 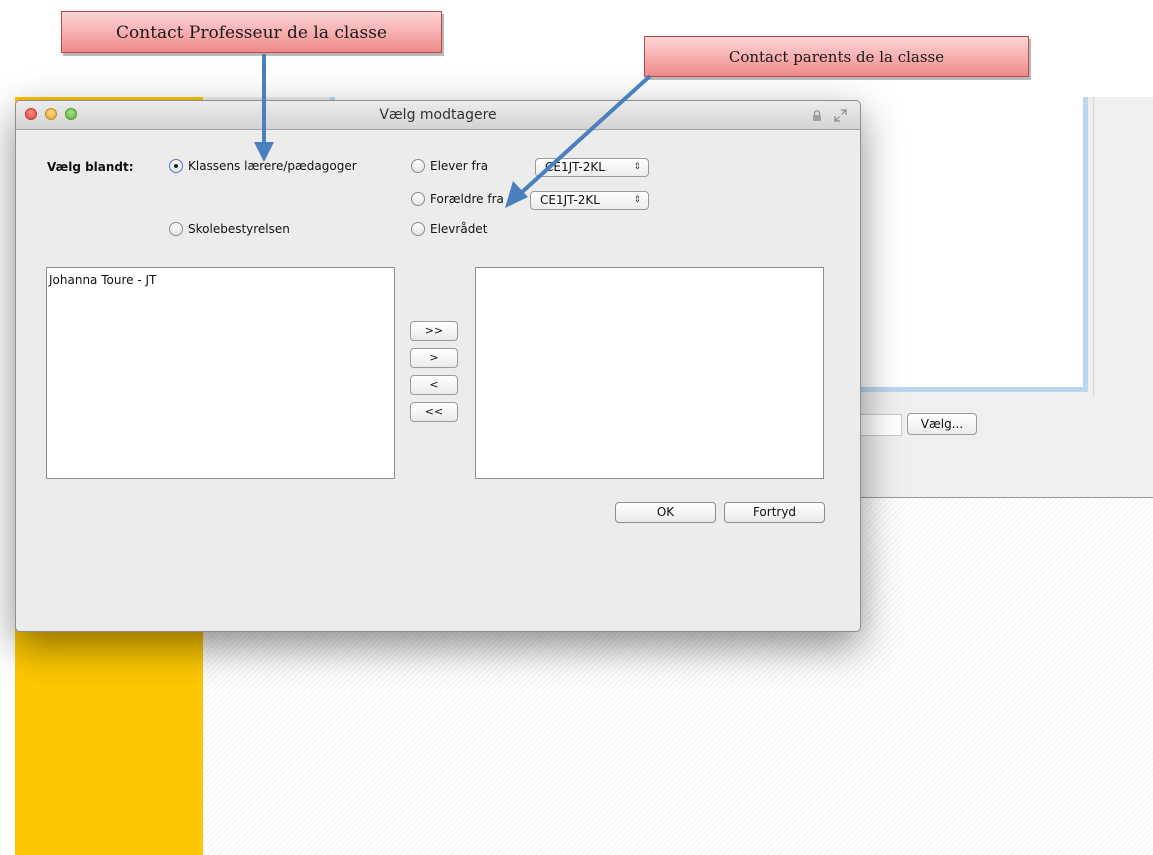 What do you see at coordinates (840, 115) in the screenshot?
I see `fullscreen-icon` at bounding box center [840, 115].